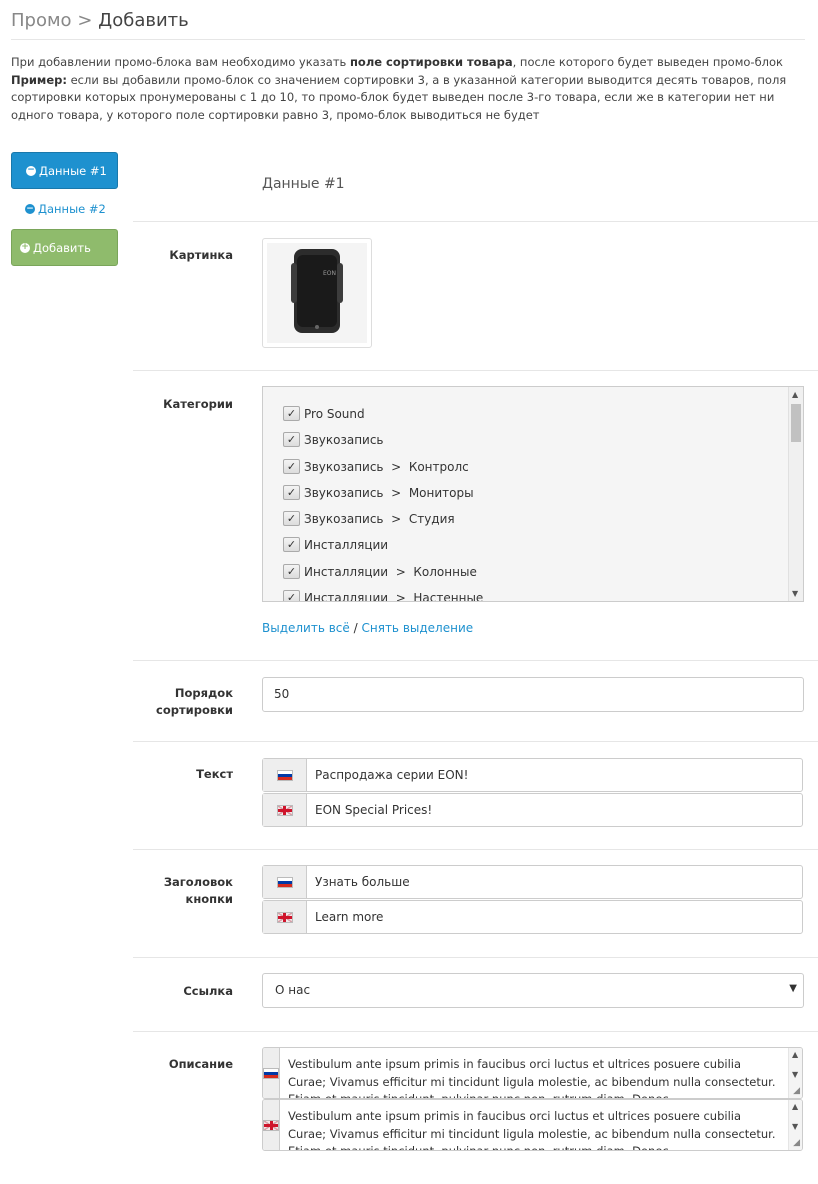 The height and width of the screenshot is (1184, 818). I want to click on category-label: Звукозапись > Контролс, so click(386, 466).